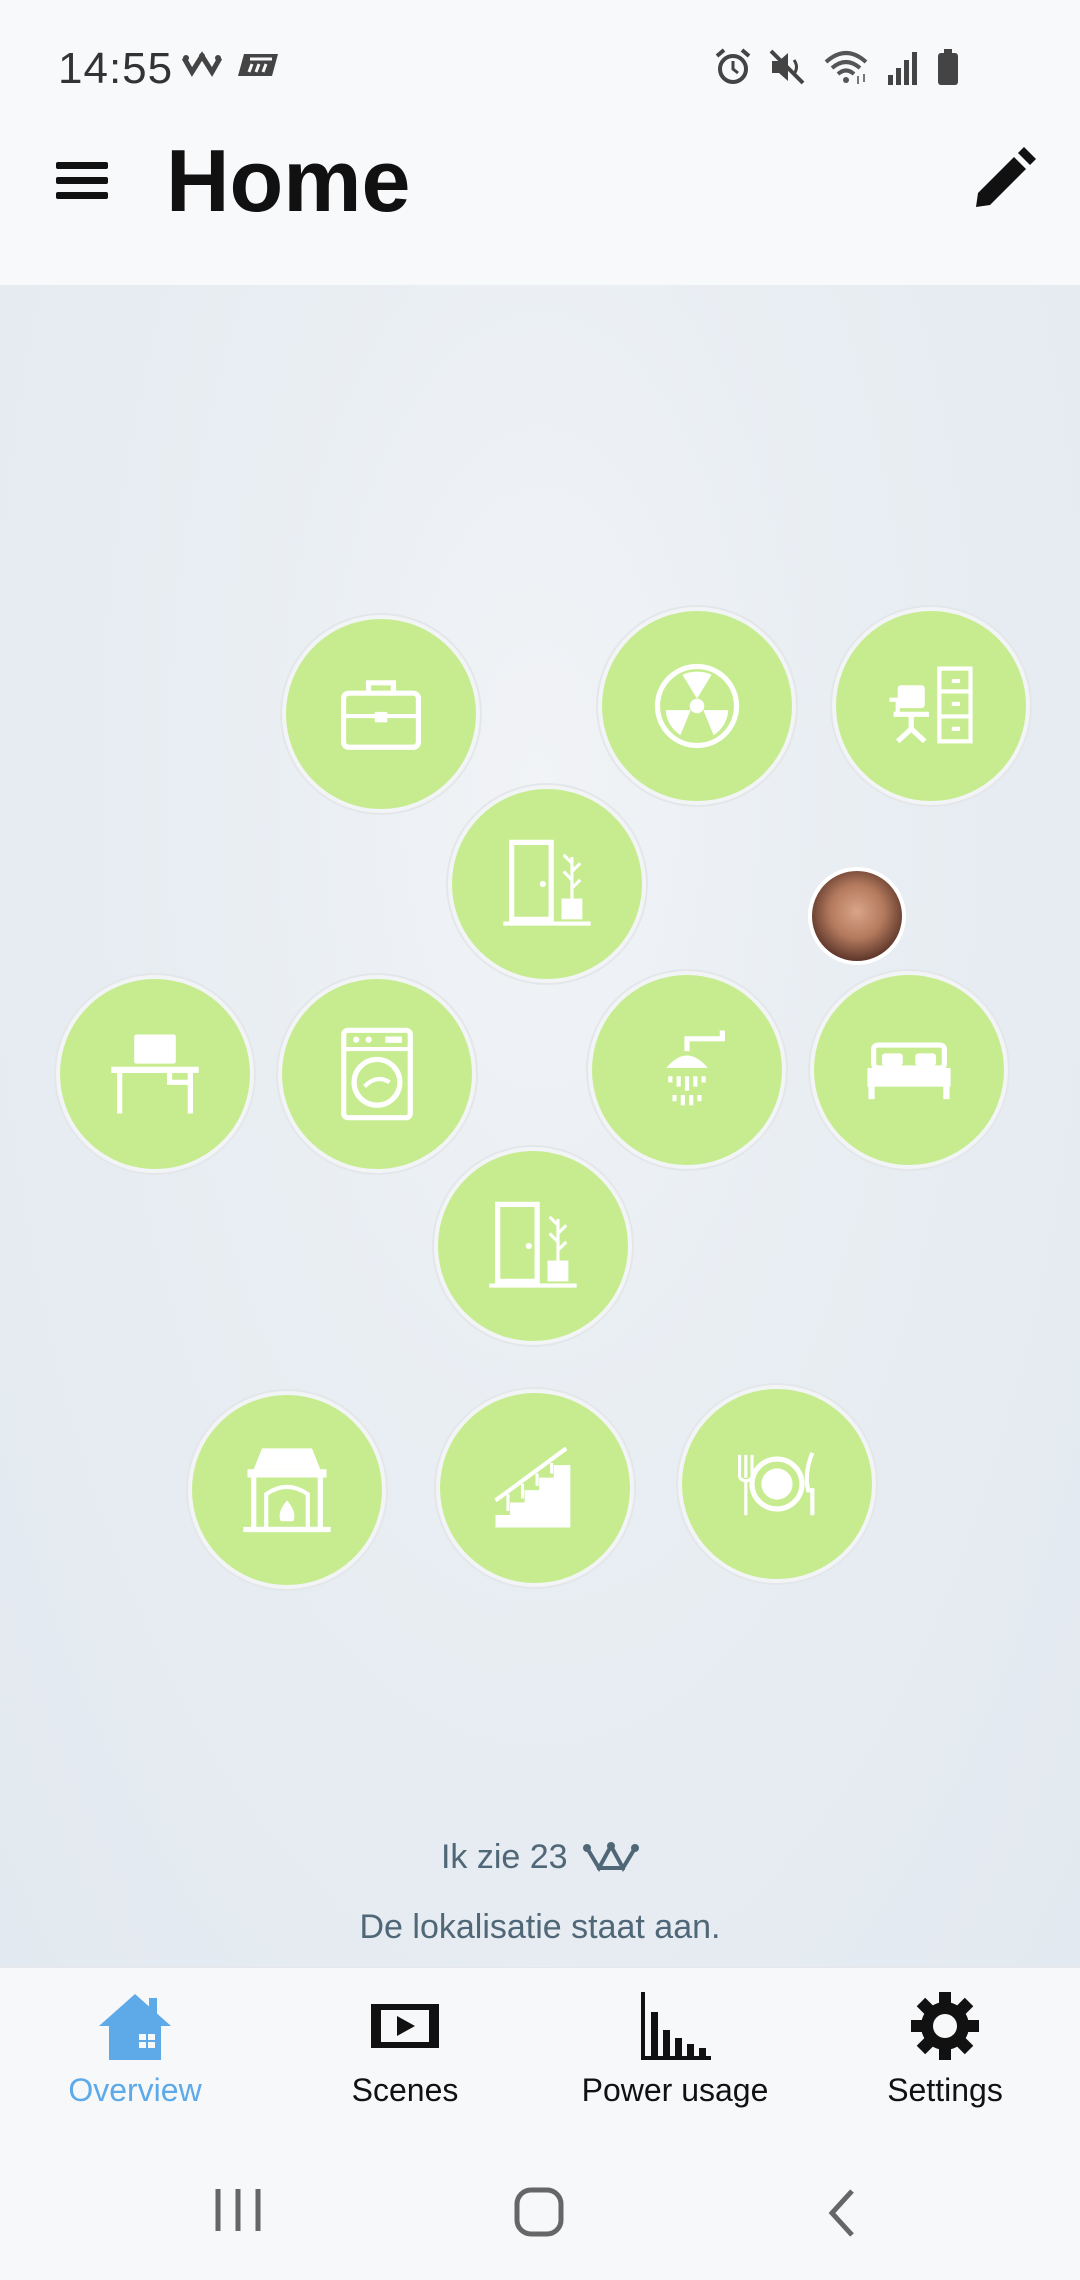 The image size is (1080, 2280). What do you see at coordinates (611, 1857) in the screenshot?
I see `crown-icon` at bounding box center [611, 1857].